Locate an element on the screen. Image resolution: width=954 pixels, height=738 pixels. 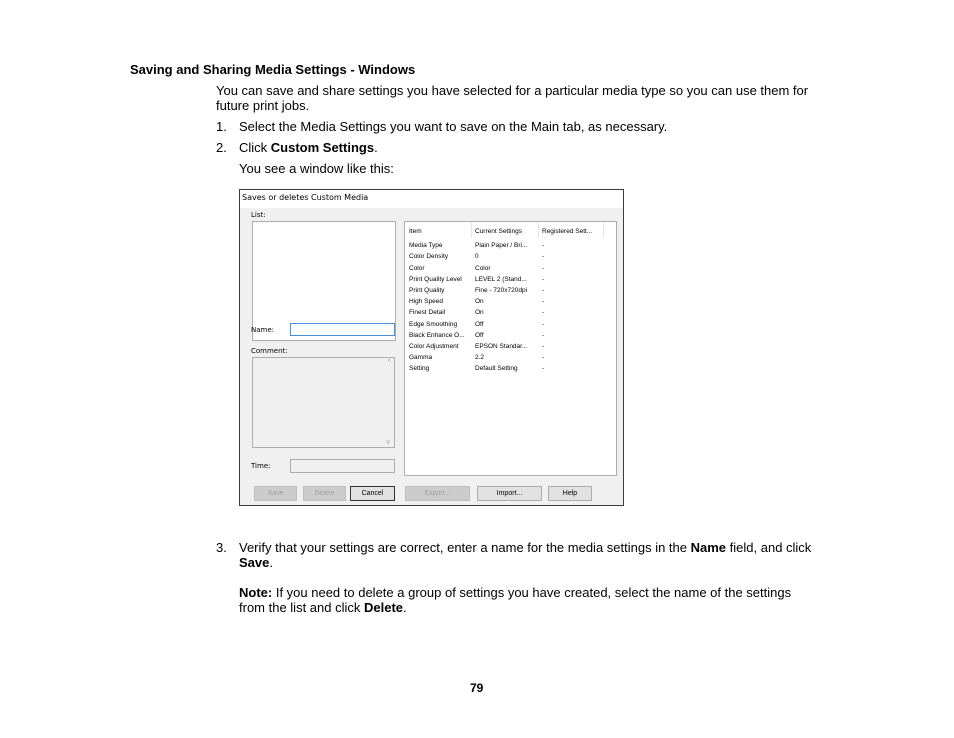
row-item: Print Quality Level is located at coordinates (435, 279).